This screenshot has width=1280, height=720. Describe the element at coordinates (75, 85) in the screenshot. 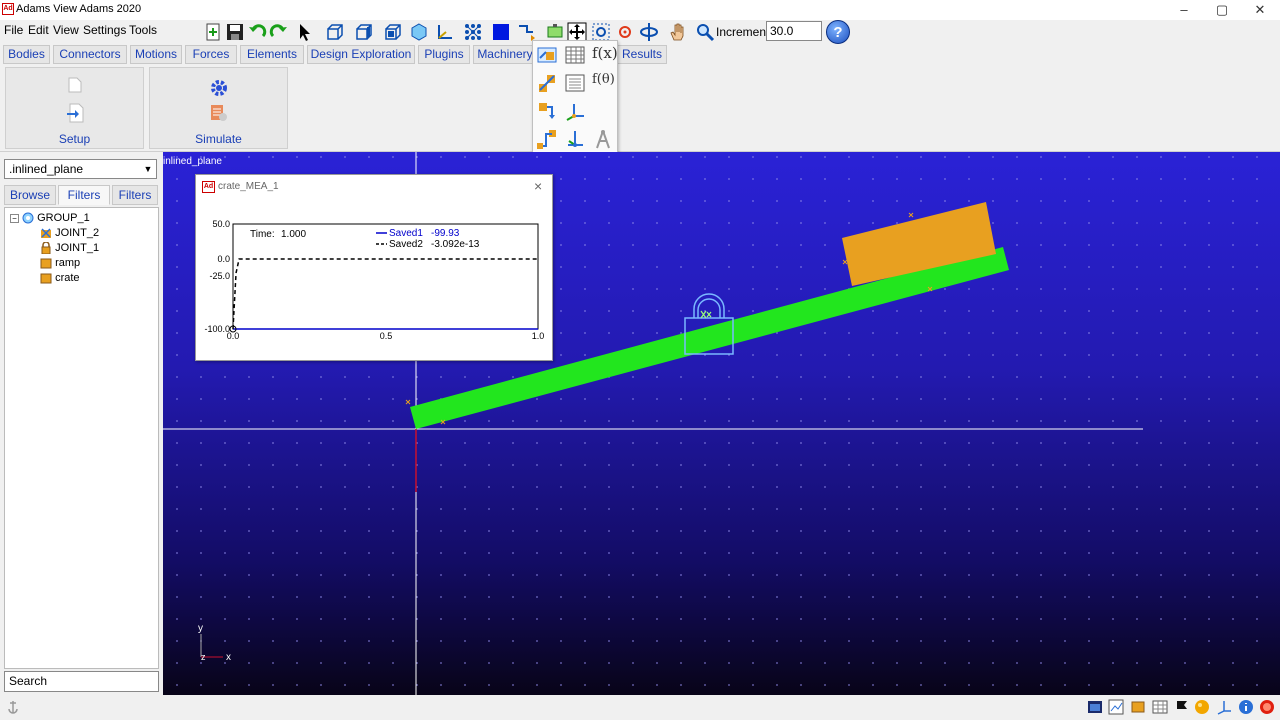

I see `document-icon` at that location.